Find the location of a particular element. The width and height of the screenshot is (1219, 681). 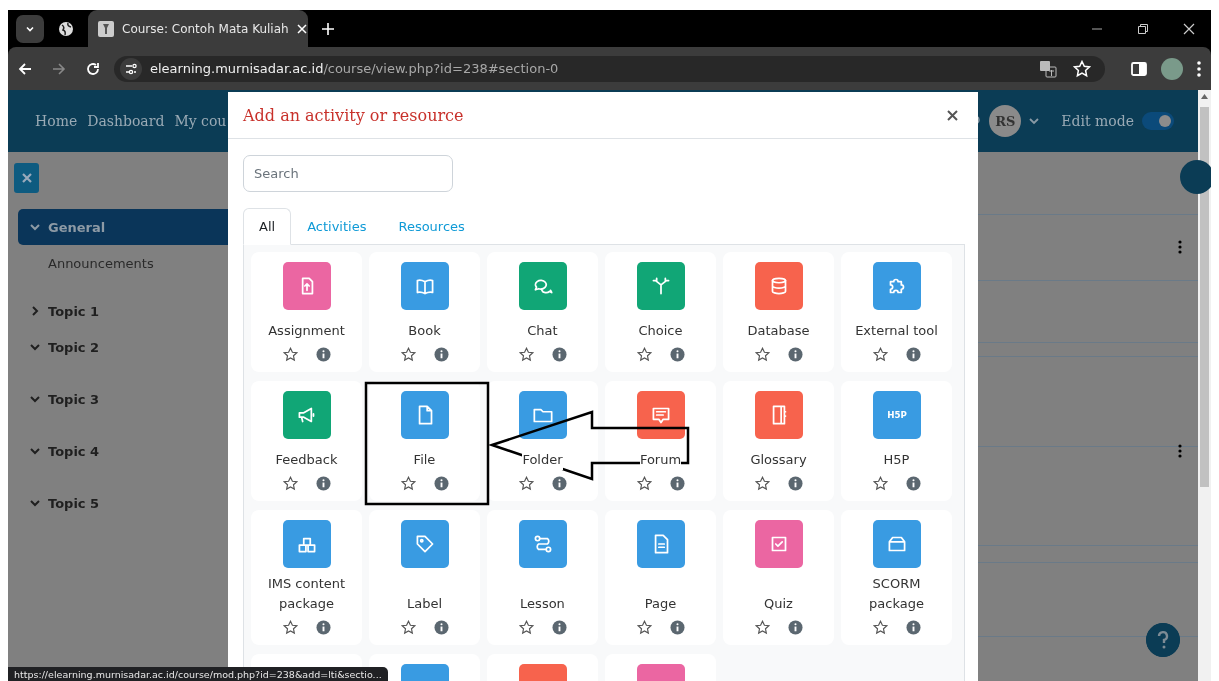

edit-mode-label: Edit mode is located at coordinates (1097, 121).